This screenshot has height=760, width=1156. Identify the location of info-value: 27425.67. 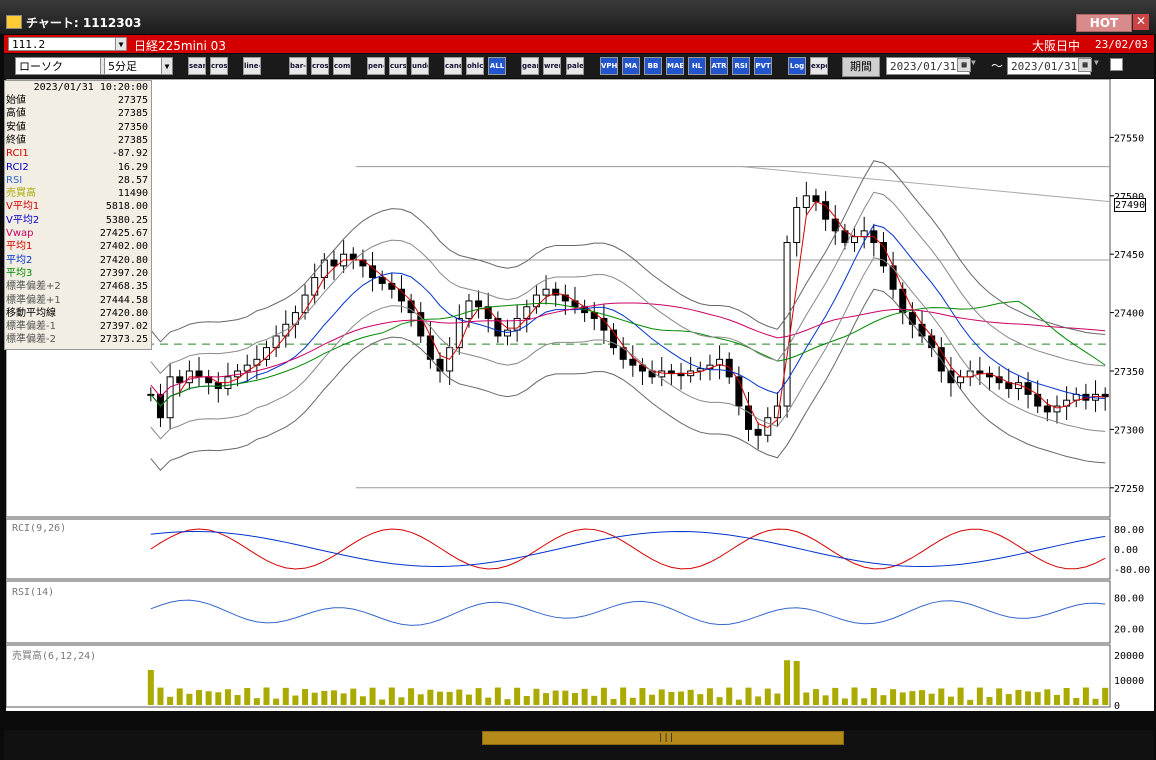
(123, 233).